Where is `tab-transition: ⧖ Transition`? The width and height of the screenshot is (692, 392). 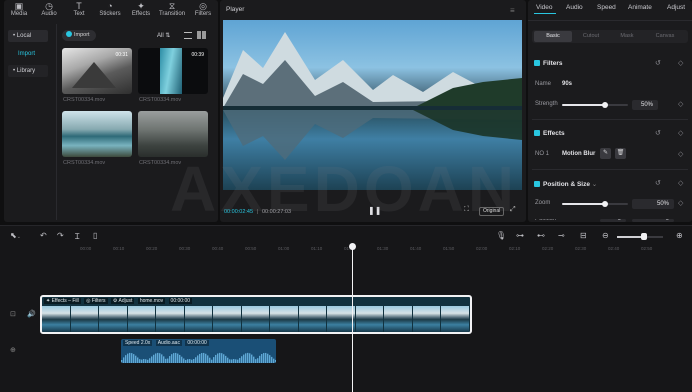 tab-transition: ⧖ Transition is located at coordinates (172, 9).